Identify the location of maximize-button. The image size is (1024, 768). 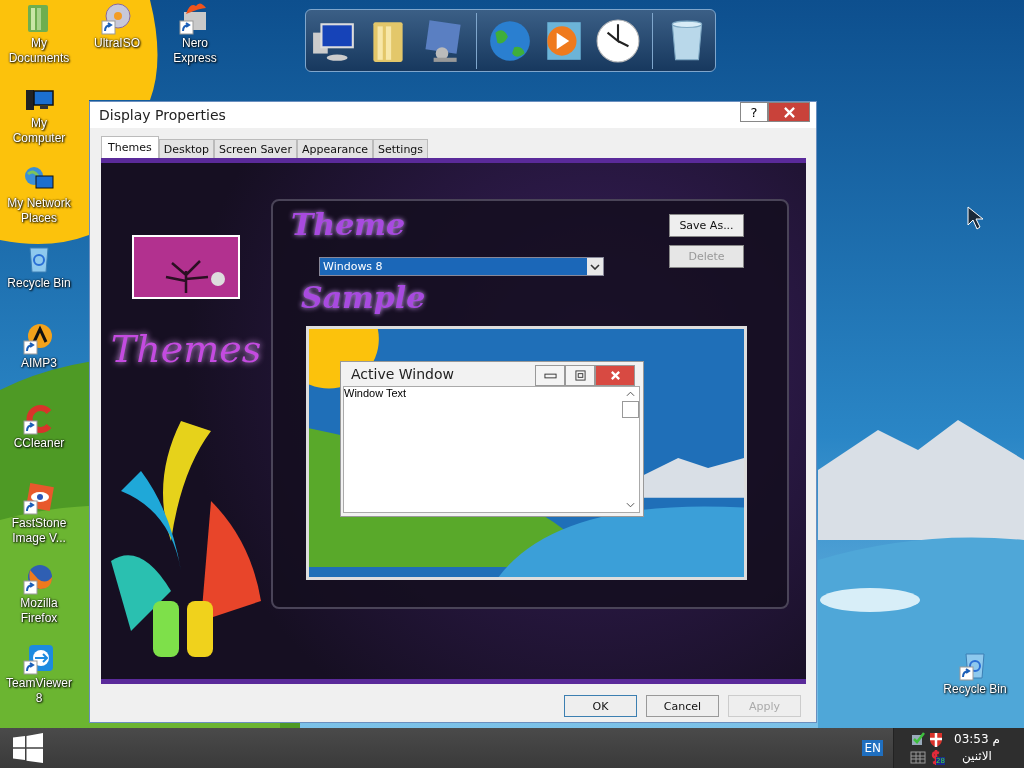
(580, 375).